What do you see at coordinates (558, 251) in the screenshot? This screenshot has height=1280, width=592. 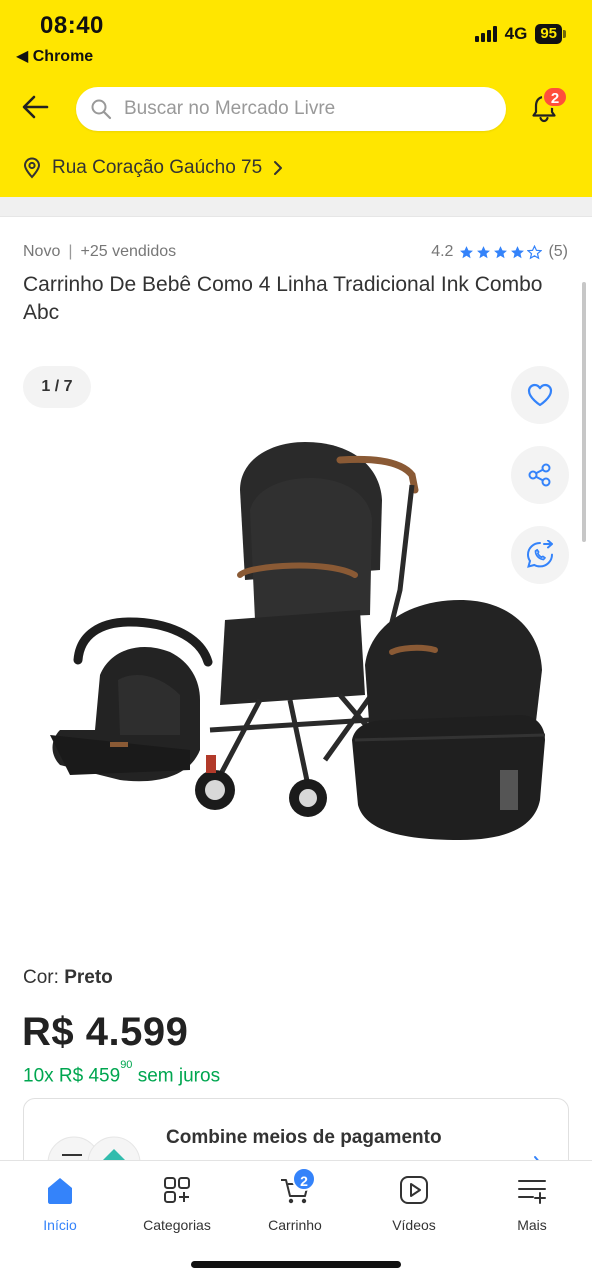 I see `rating-count: (5)` at bounding box center [558, 251].